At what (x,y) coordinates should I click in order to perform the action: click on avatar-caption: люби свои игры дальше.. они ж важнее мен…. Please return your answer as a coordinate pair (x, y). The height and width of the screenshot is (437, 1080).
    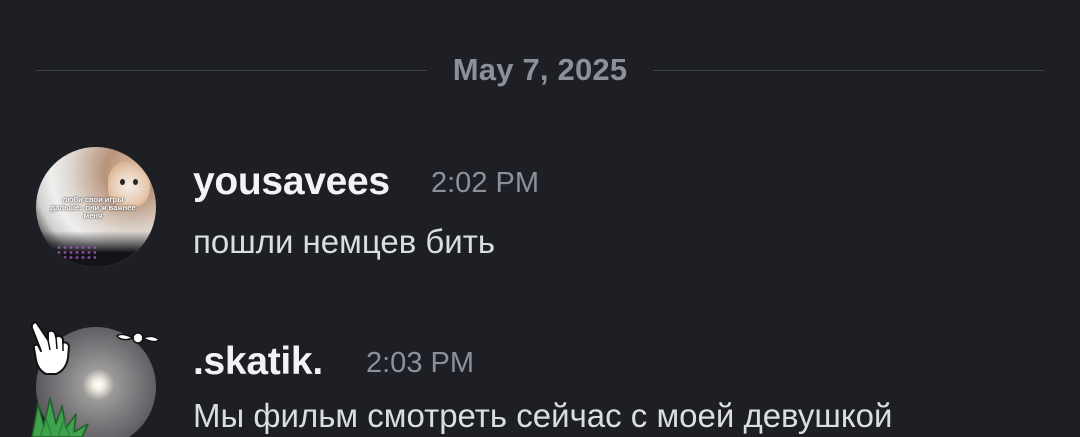
    Looking at the image, I should click on (93, 207).